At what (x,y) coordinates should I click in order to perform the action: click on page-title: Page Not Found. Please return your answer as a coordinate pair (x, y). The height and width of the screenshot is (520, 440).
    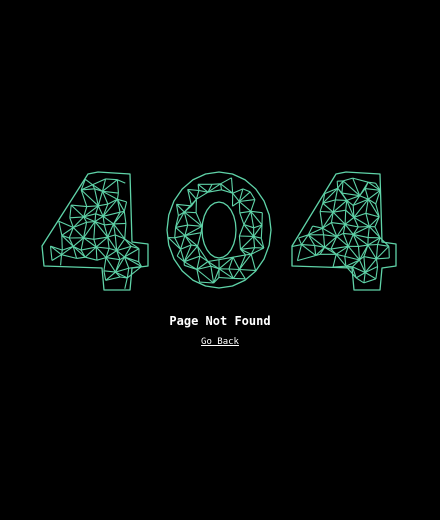
    Looking at the image, I should click on (220, 321).